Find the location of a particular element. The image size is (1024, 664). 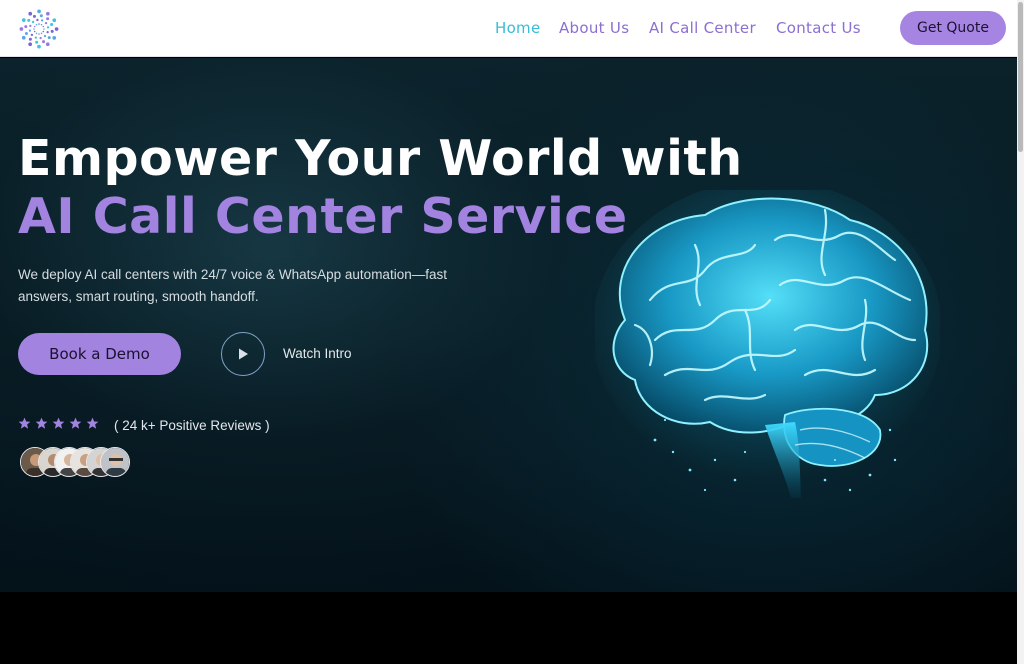

nav-about-us: About Us is located at coordinates (594, 28).